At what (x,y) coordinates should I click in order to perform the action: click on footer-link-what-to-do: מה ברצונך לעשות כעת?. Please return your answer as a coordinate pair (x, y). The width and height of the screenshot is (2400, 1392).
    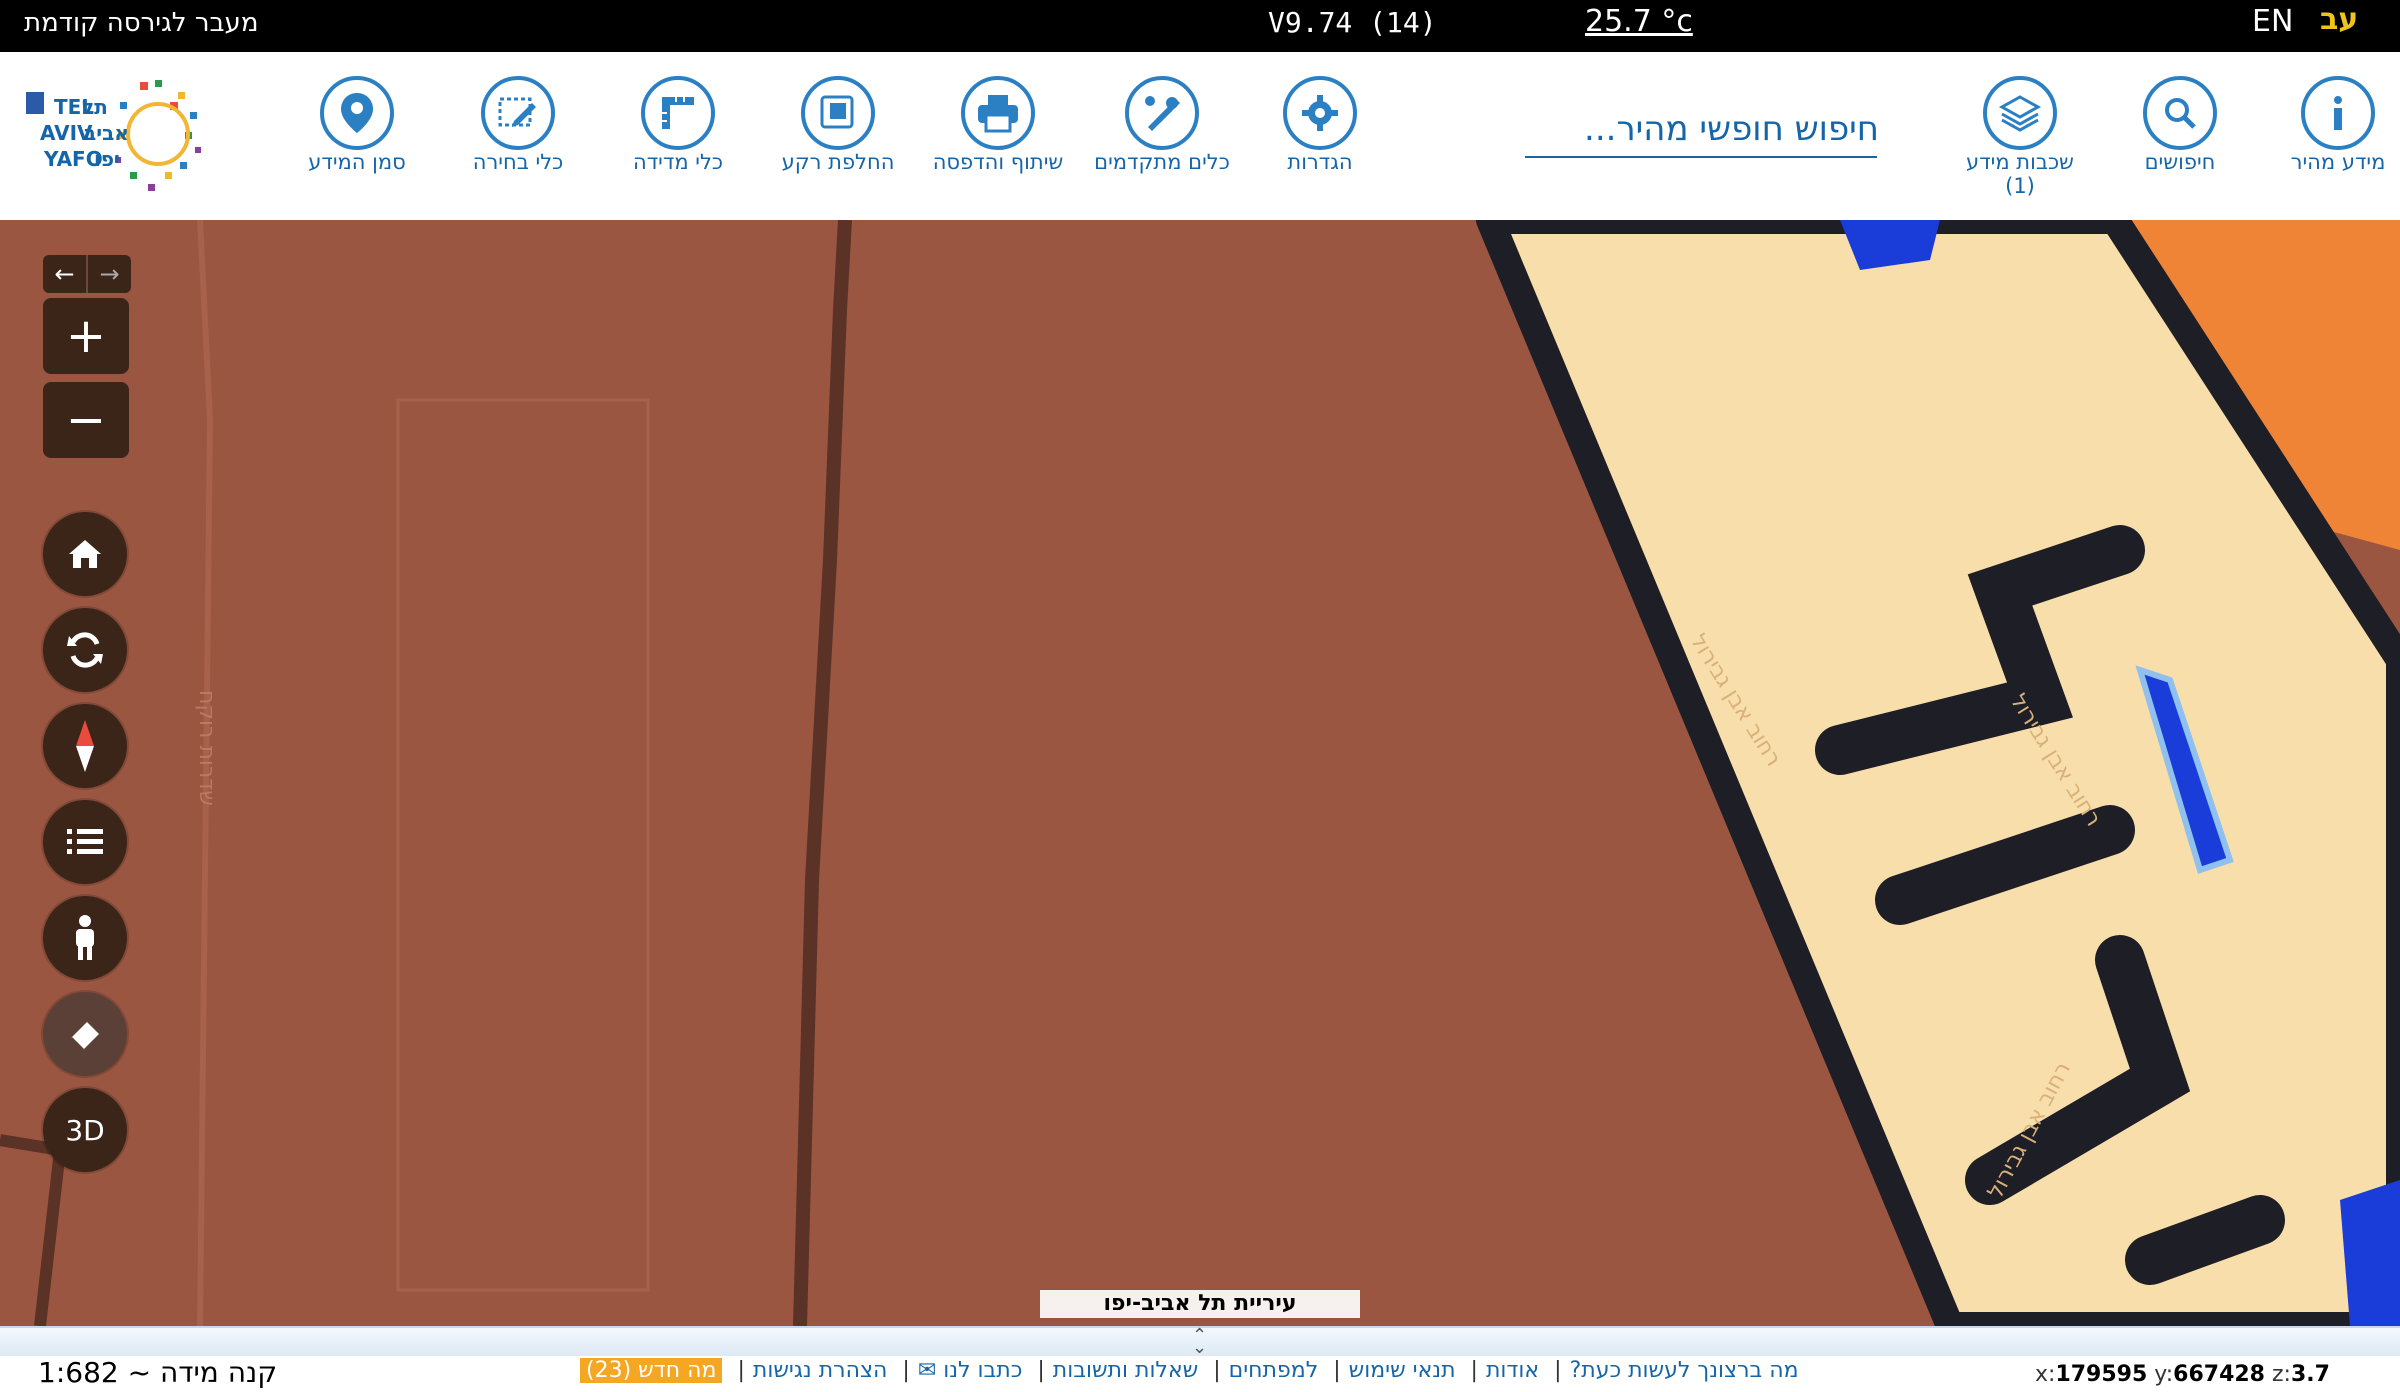
    Looking at the image, I should click on (1684, 1370).